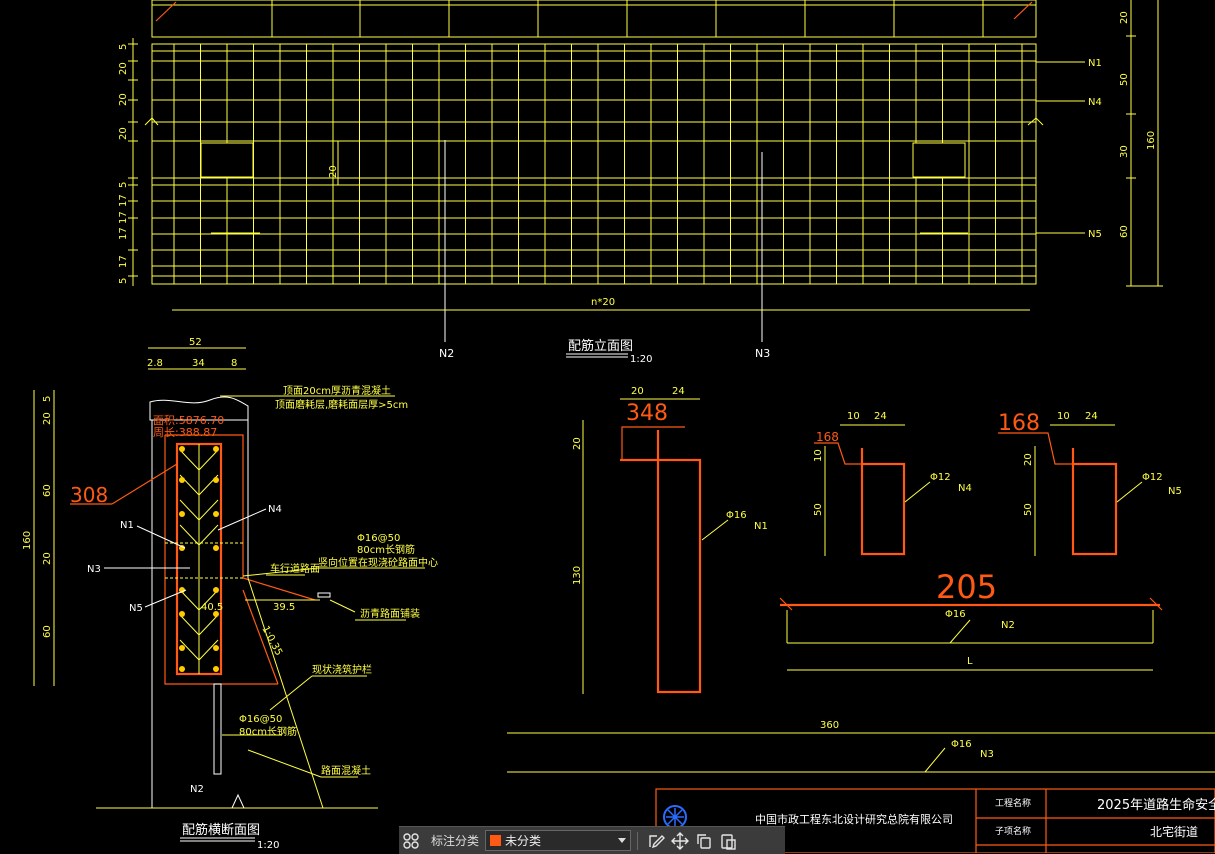 The height and width of the screenshot is (854, 1215). What do you see at coordinates (853, 416) in the screenshot?
I see `n4-top-dim-0: 10` at bounding box center [853, 416].